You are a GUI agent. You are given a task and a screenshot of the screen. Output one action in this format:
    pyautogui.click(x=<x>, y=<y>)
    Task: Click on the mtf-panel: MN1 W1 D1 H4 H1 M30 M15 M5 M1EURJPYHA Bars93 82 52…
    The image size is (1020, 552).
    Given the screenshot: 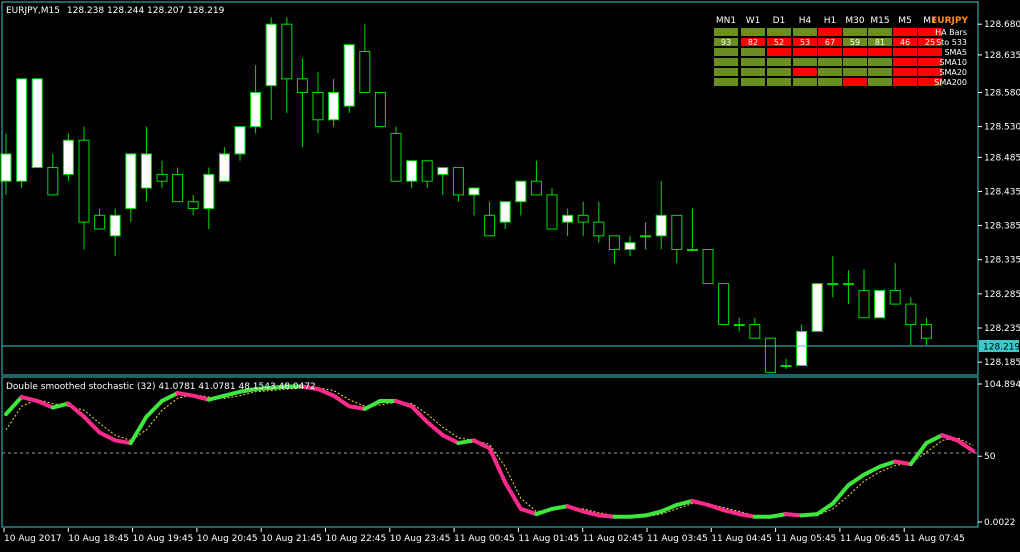 What is the action you would take?
    pyautogui.click(x=841, y=51)
    